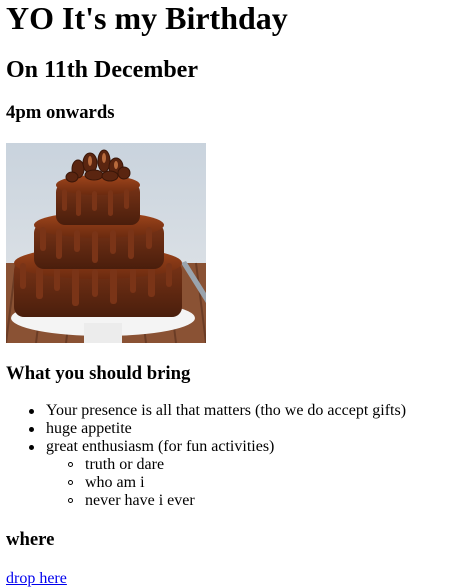 This screenshot has width=460, height=588. I want to click on activities-list: truth or dare who am i never have i ever, so click(237, 483).